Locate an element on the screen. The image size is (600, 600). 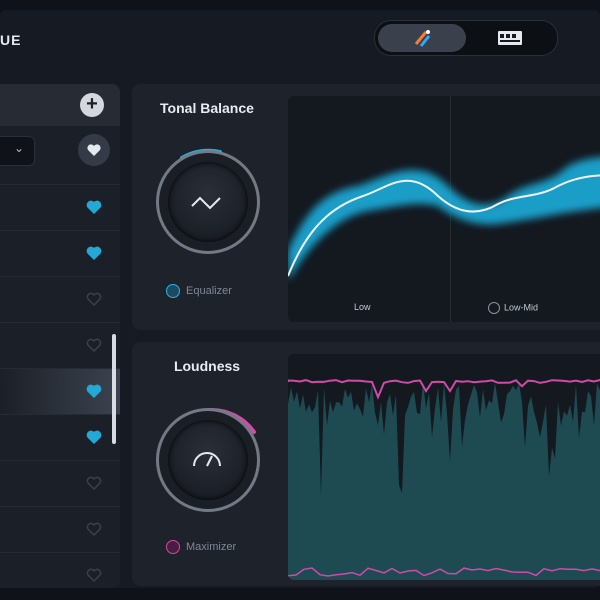
reference-list is located at coordinates (60, 386).